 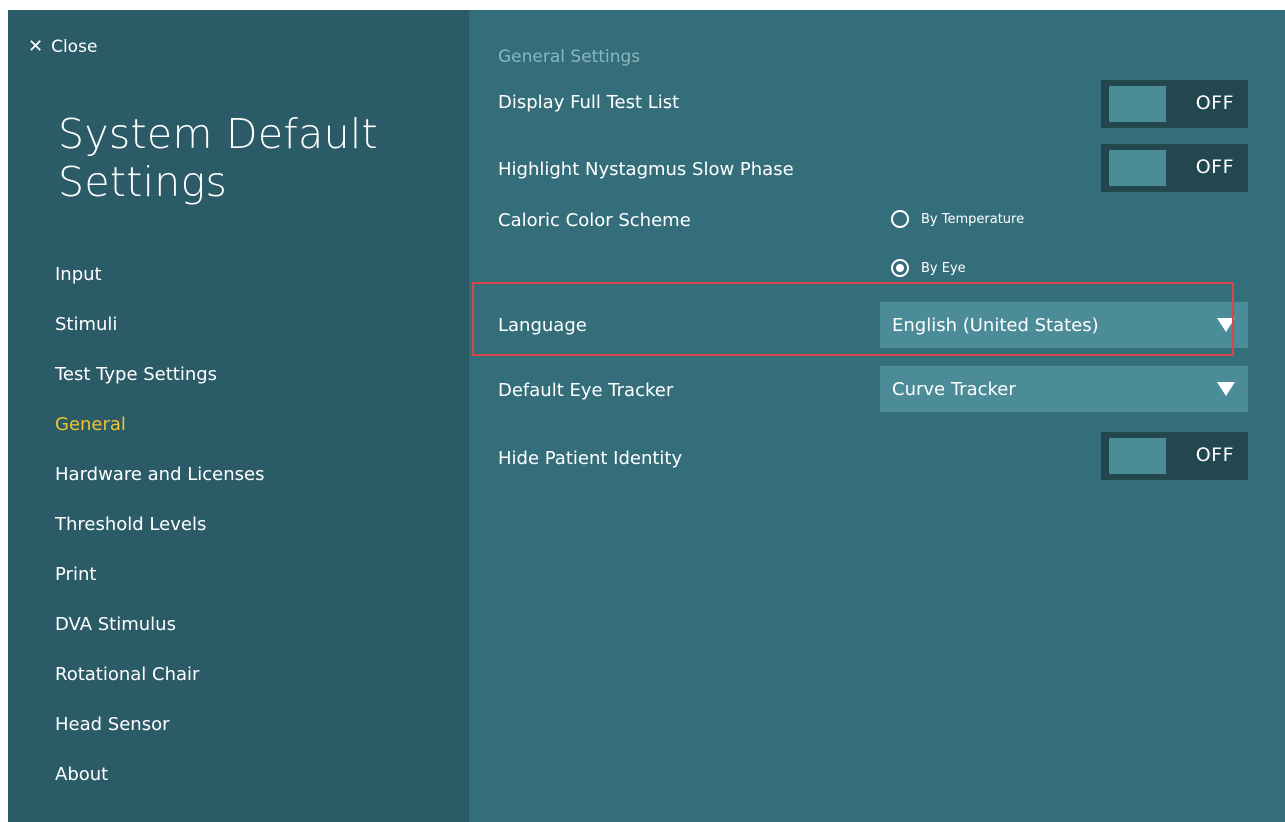 What do you see at coordinates (159, 485) in the screenshot?
I see `sidebar-item-hardware-and-licenses: Hardware and Licenses` at bounding box center [159, 485].